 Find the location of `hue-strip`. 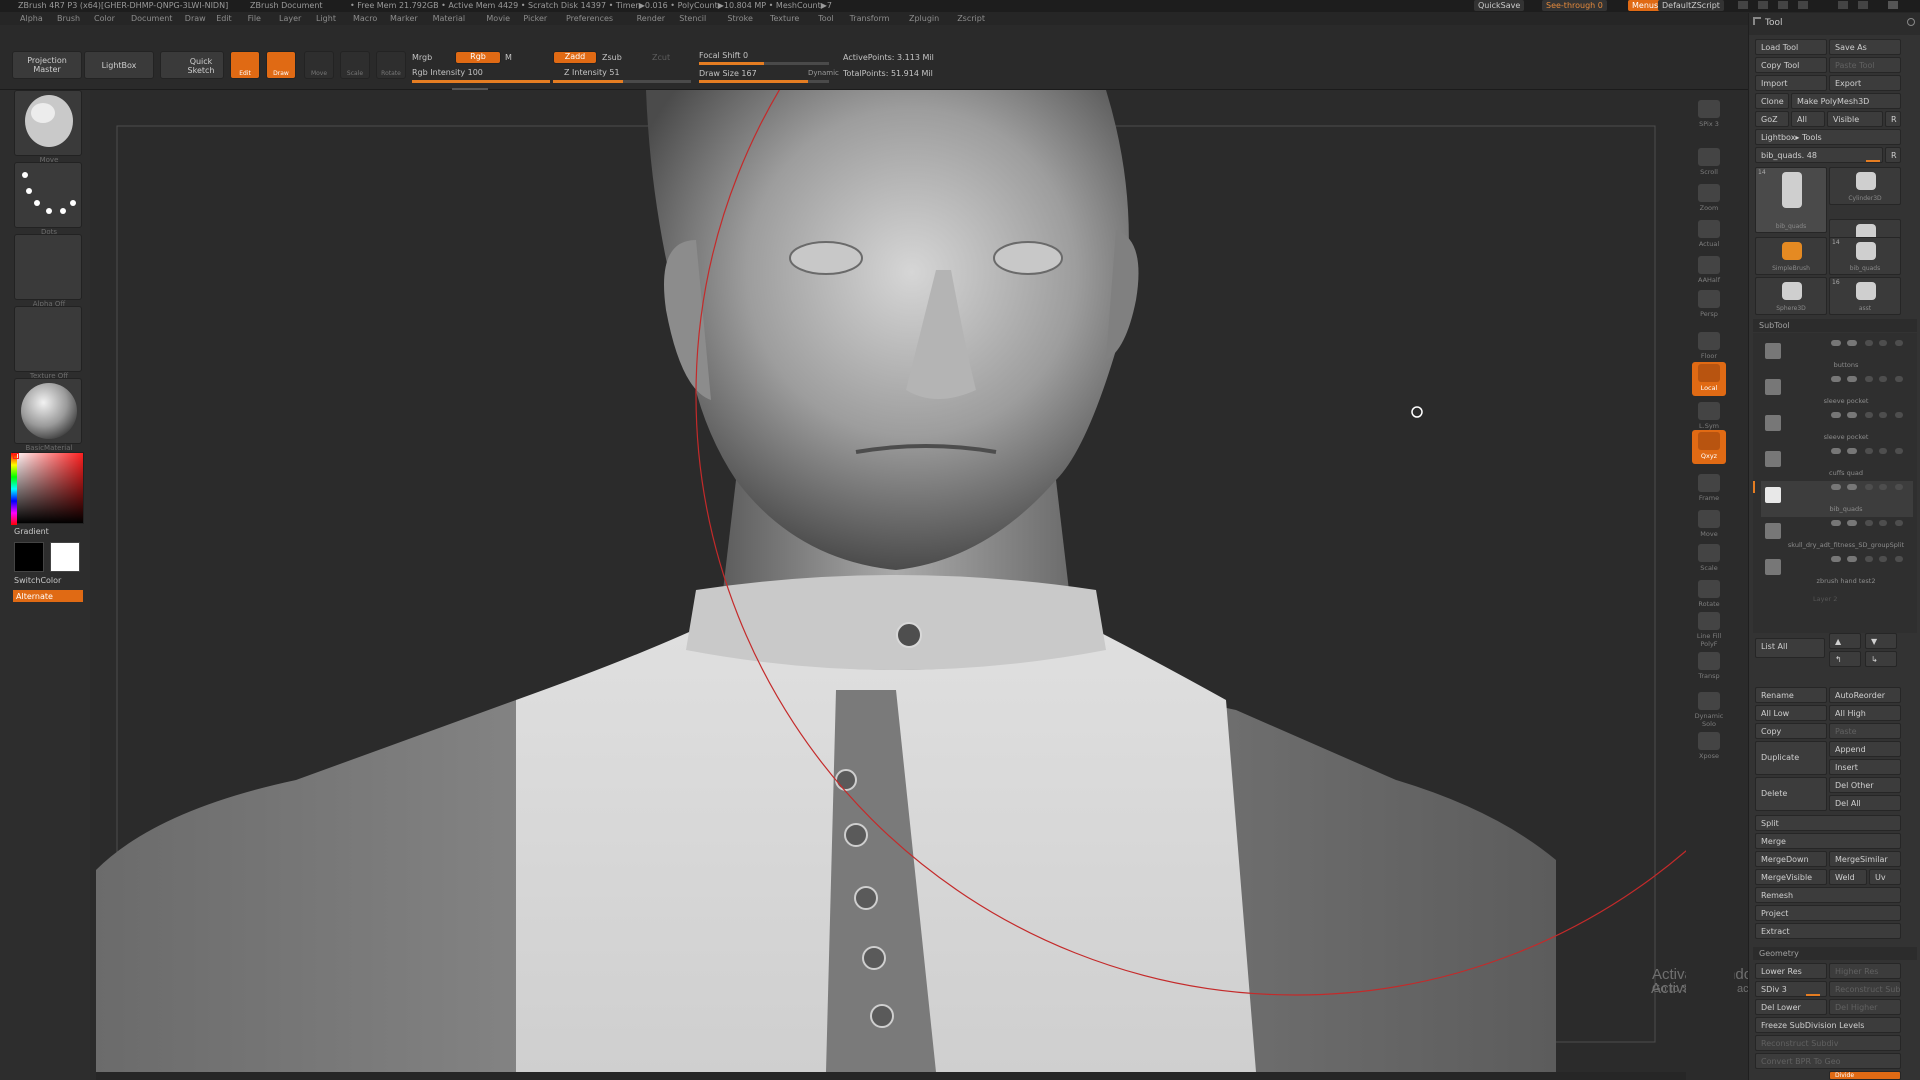

hue-strip is located at coordinates (14, 489).